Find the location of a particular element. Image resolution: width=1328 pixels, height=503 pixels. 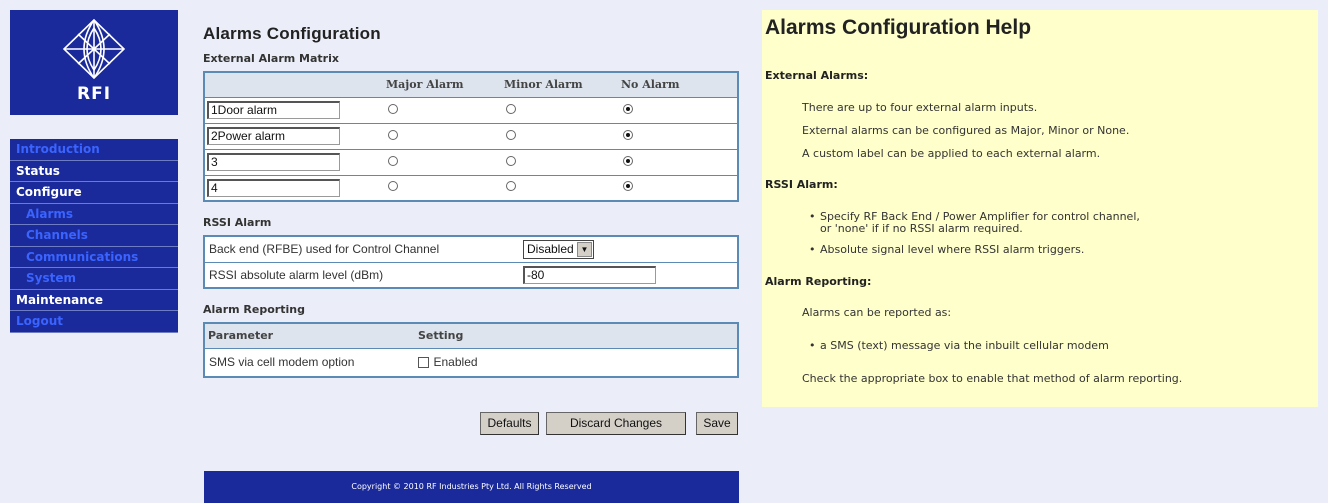

save-button: Save is located at coordinates (717, 423).